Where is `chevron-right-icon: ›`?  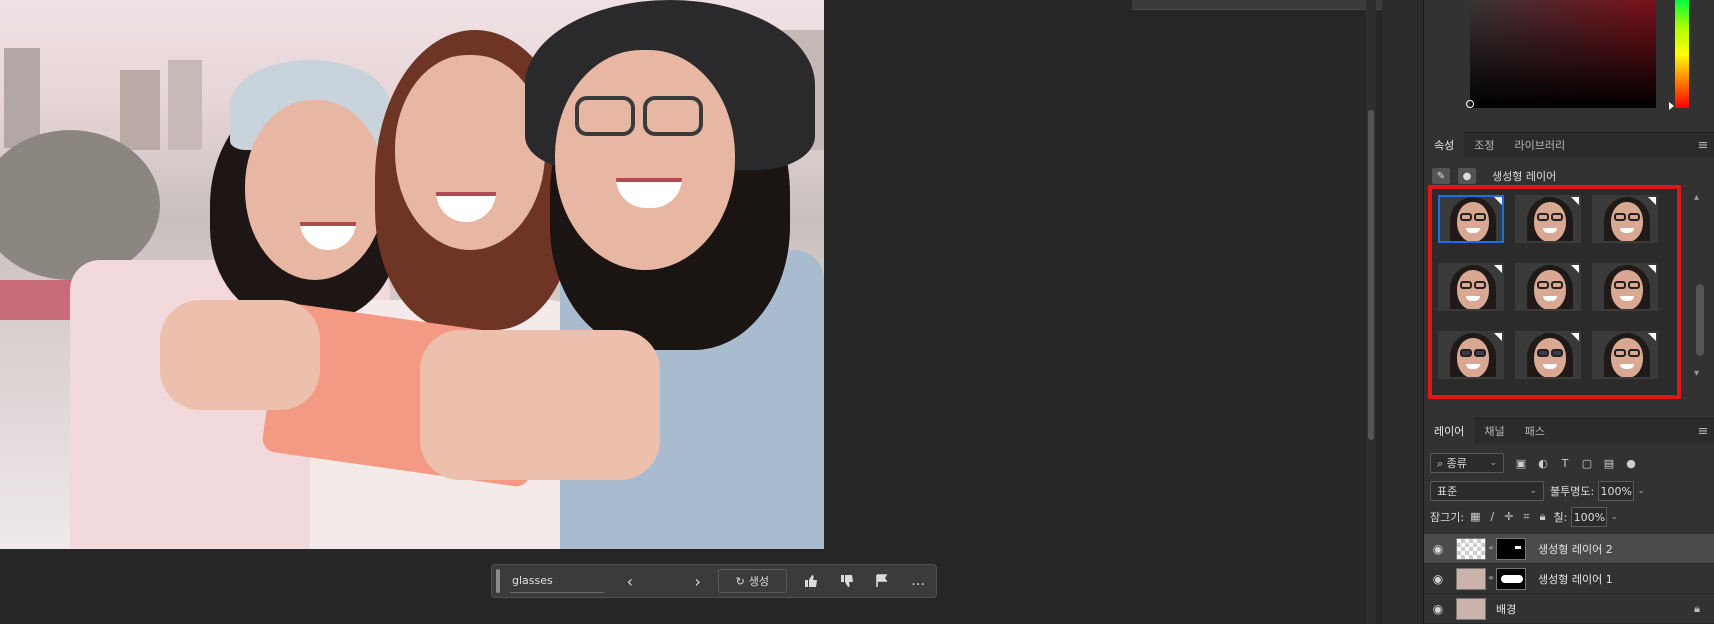 chevron-right-icon: › is located at coordinates (697, 581).